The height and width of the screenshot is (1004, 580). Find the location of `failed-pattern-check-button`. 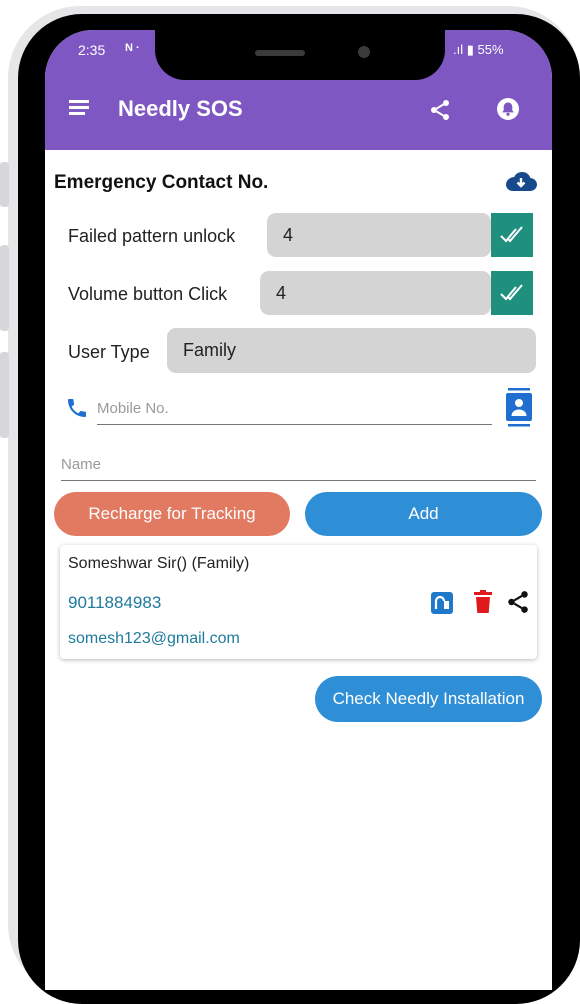

failed-pattern-check-button is located at coordinates (512, 235).